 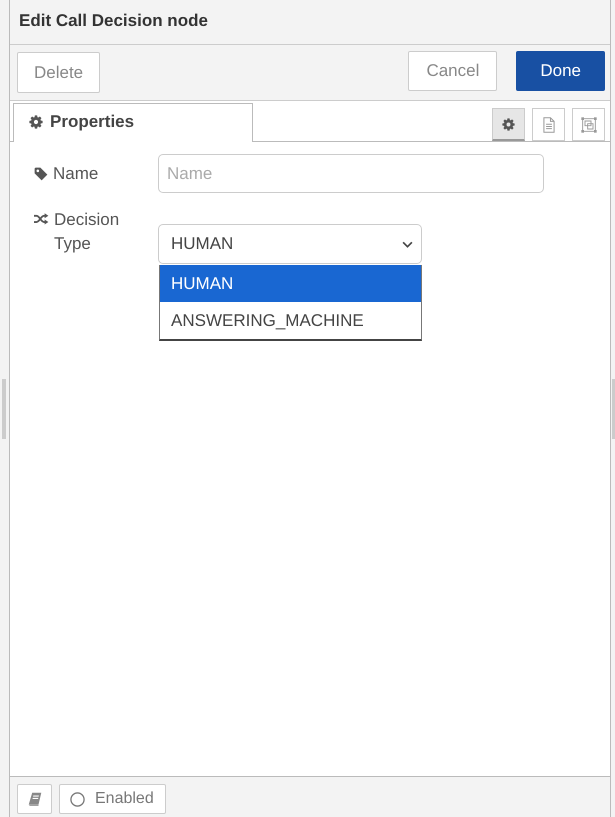 What do you see at coordinates (76, 173) in the screenshot?
I see `field-label: Name` at bounding box center [76, 173].